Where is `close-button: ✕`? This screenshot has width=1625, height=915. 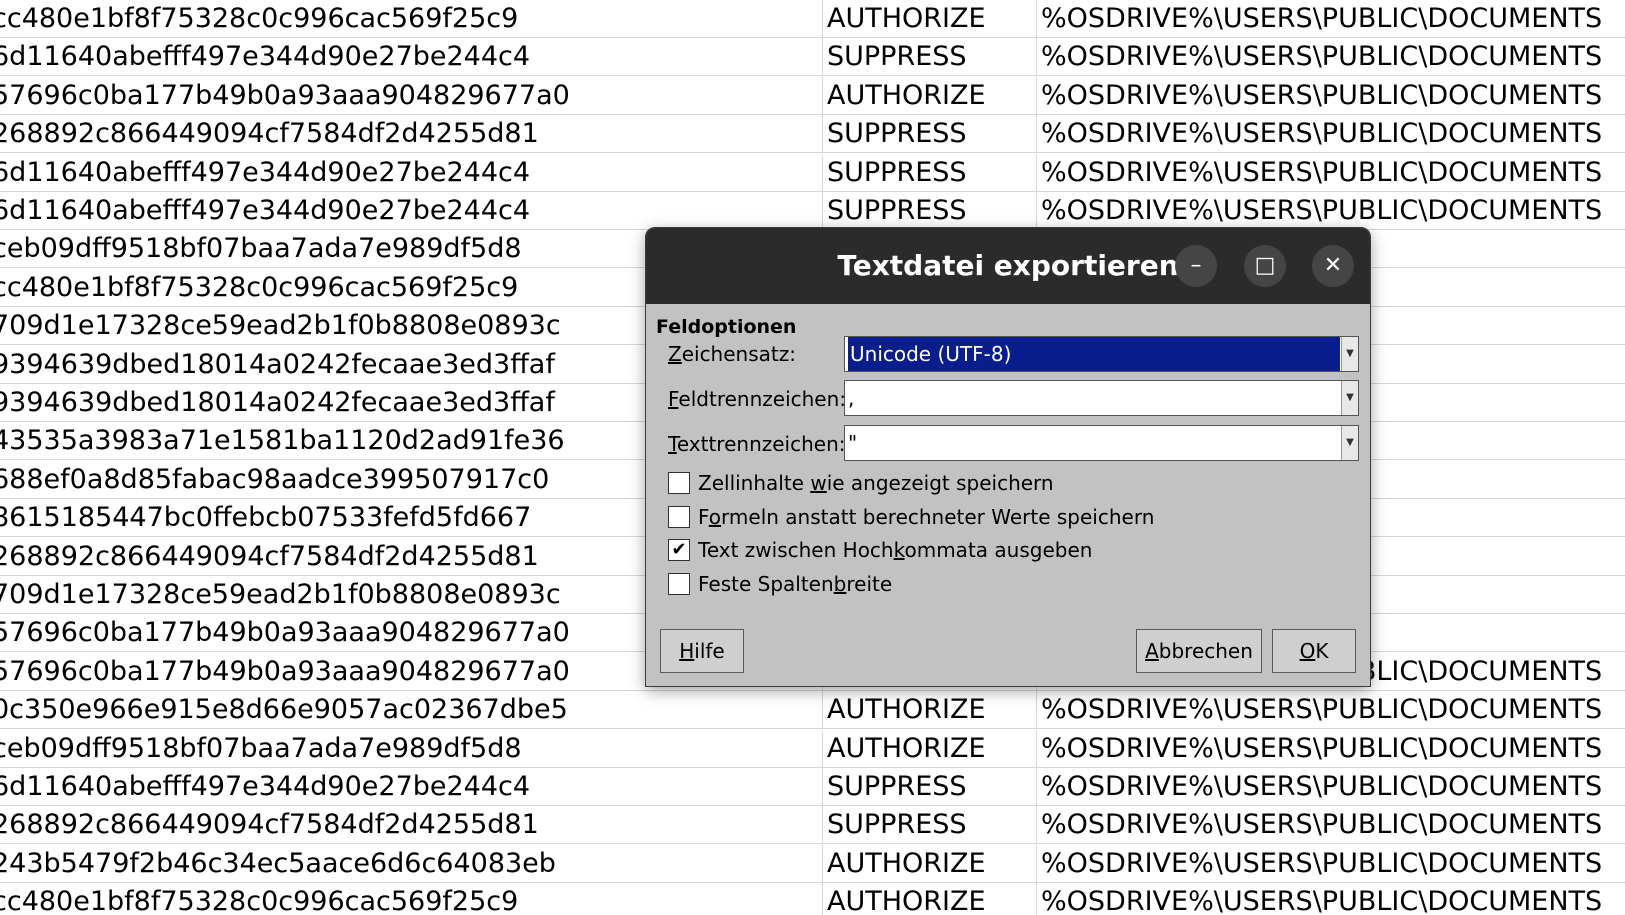 close-button: ✕ is located at coordinates (1333, 266).